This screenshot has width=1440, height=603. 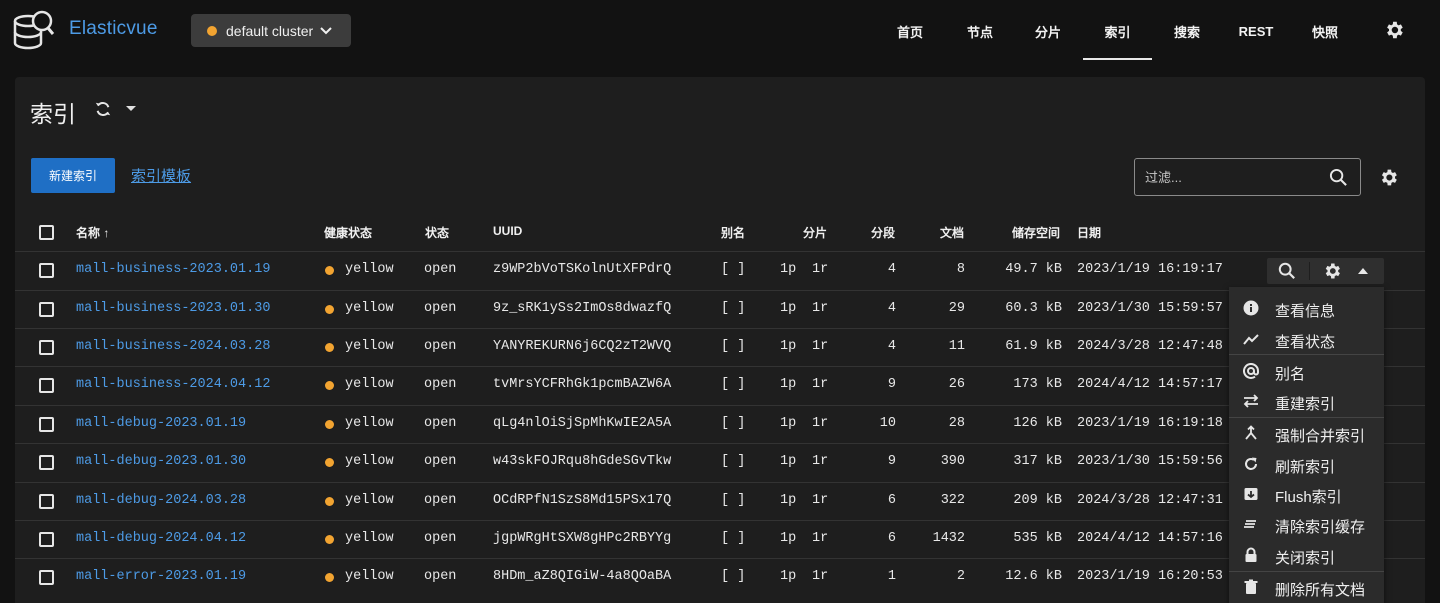 What do you see at coordinates (1251, 401) in the screenshot?
I see `swap-icon` at bounding box center [1251, 401].